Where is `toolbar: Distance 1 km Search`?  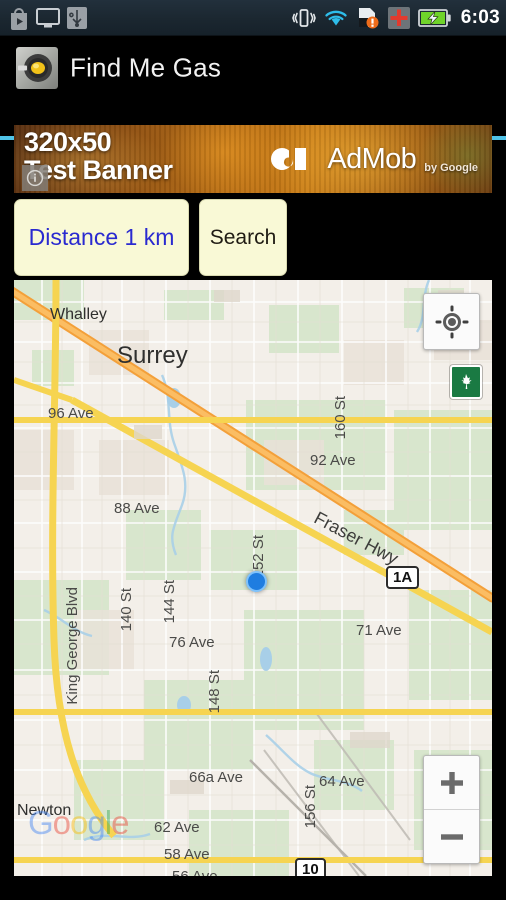
toolbar: Distance 1 km Search is located at coordinates (150, 237).